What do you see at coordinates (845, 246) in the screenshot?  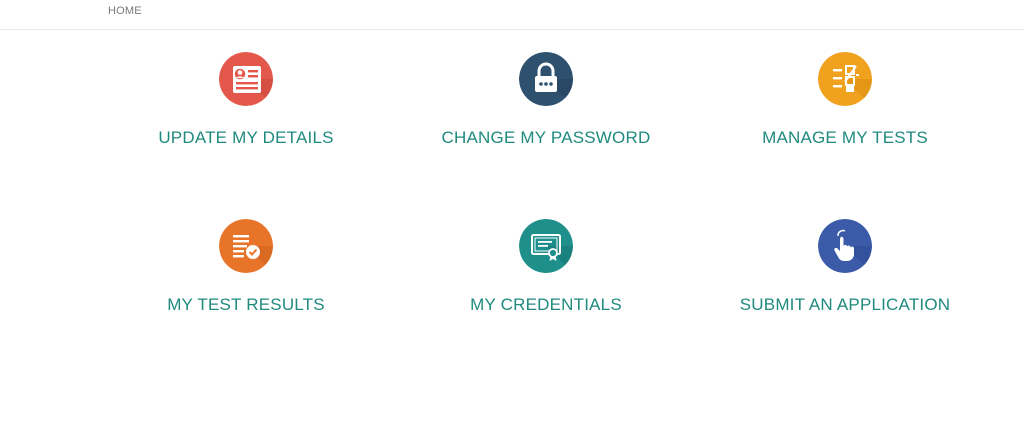 I see `hand-pointer-icon` at bounding box center [845, 246].